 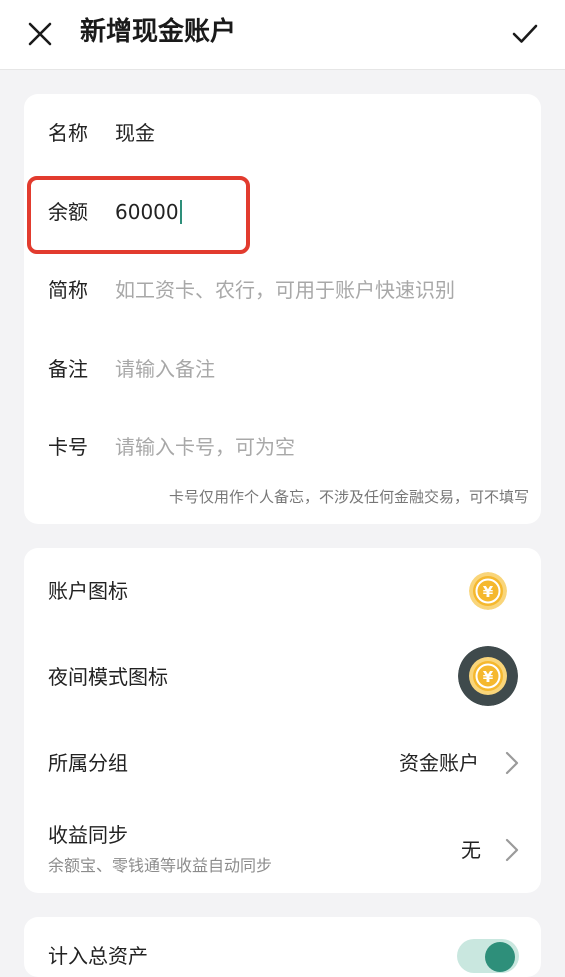 I want to click on card-number-hint: 卡号仅用作个人备忘，不涉及任何金融交易，可不填写, so click(x=348, y=497).